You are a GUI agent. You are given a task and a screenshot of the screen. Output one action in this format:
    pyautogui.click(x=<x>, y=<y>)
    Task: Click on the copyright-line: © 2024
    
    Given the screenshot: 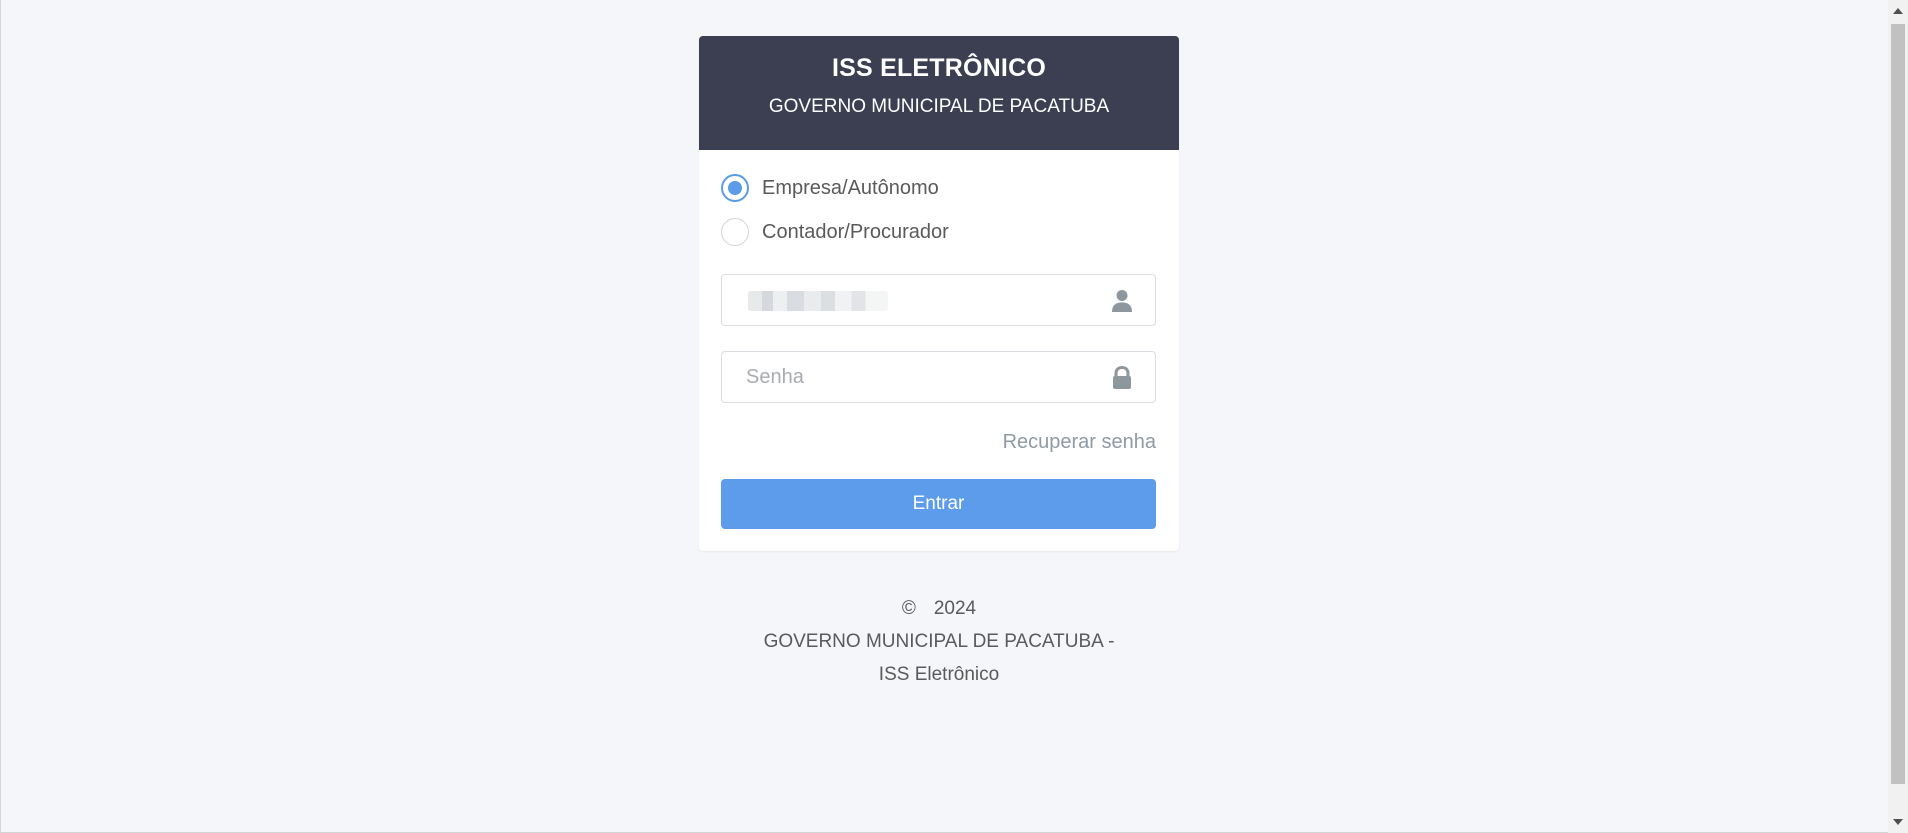 What is the action you would take?
    pyautogui.click(x=939, y=608)
    